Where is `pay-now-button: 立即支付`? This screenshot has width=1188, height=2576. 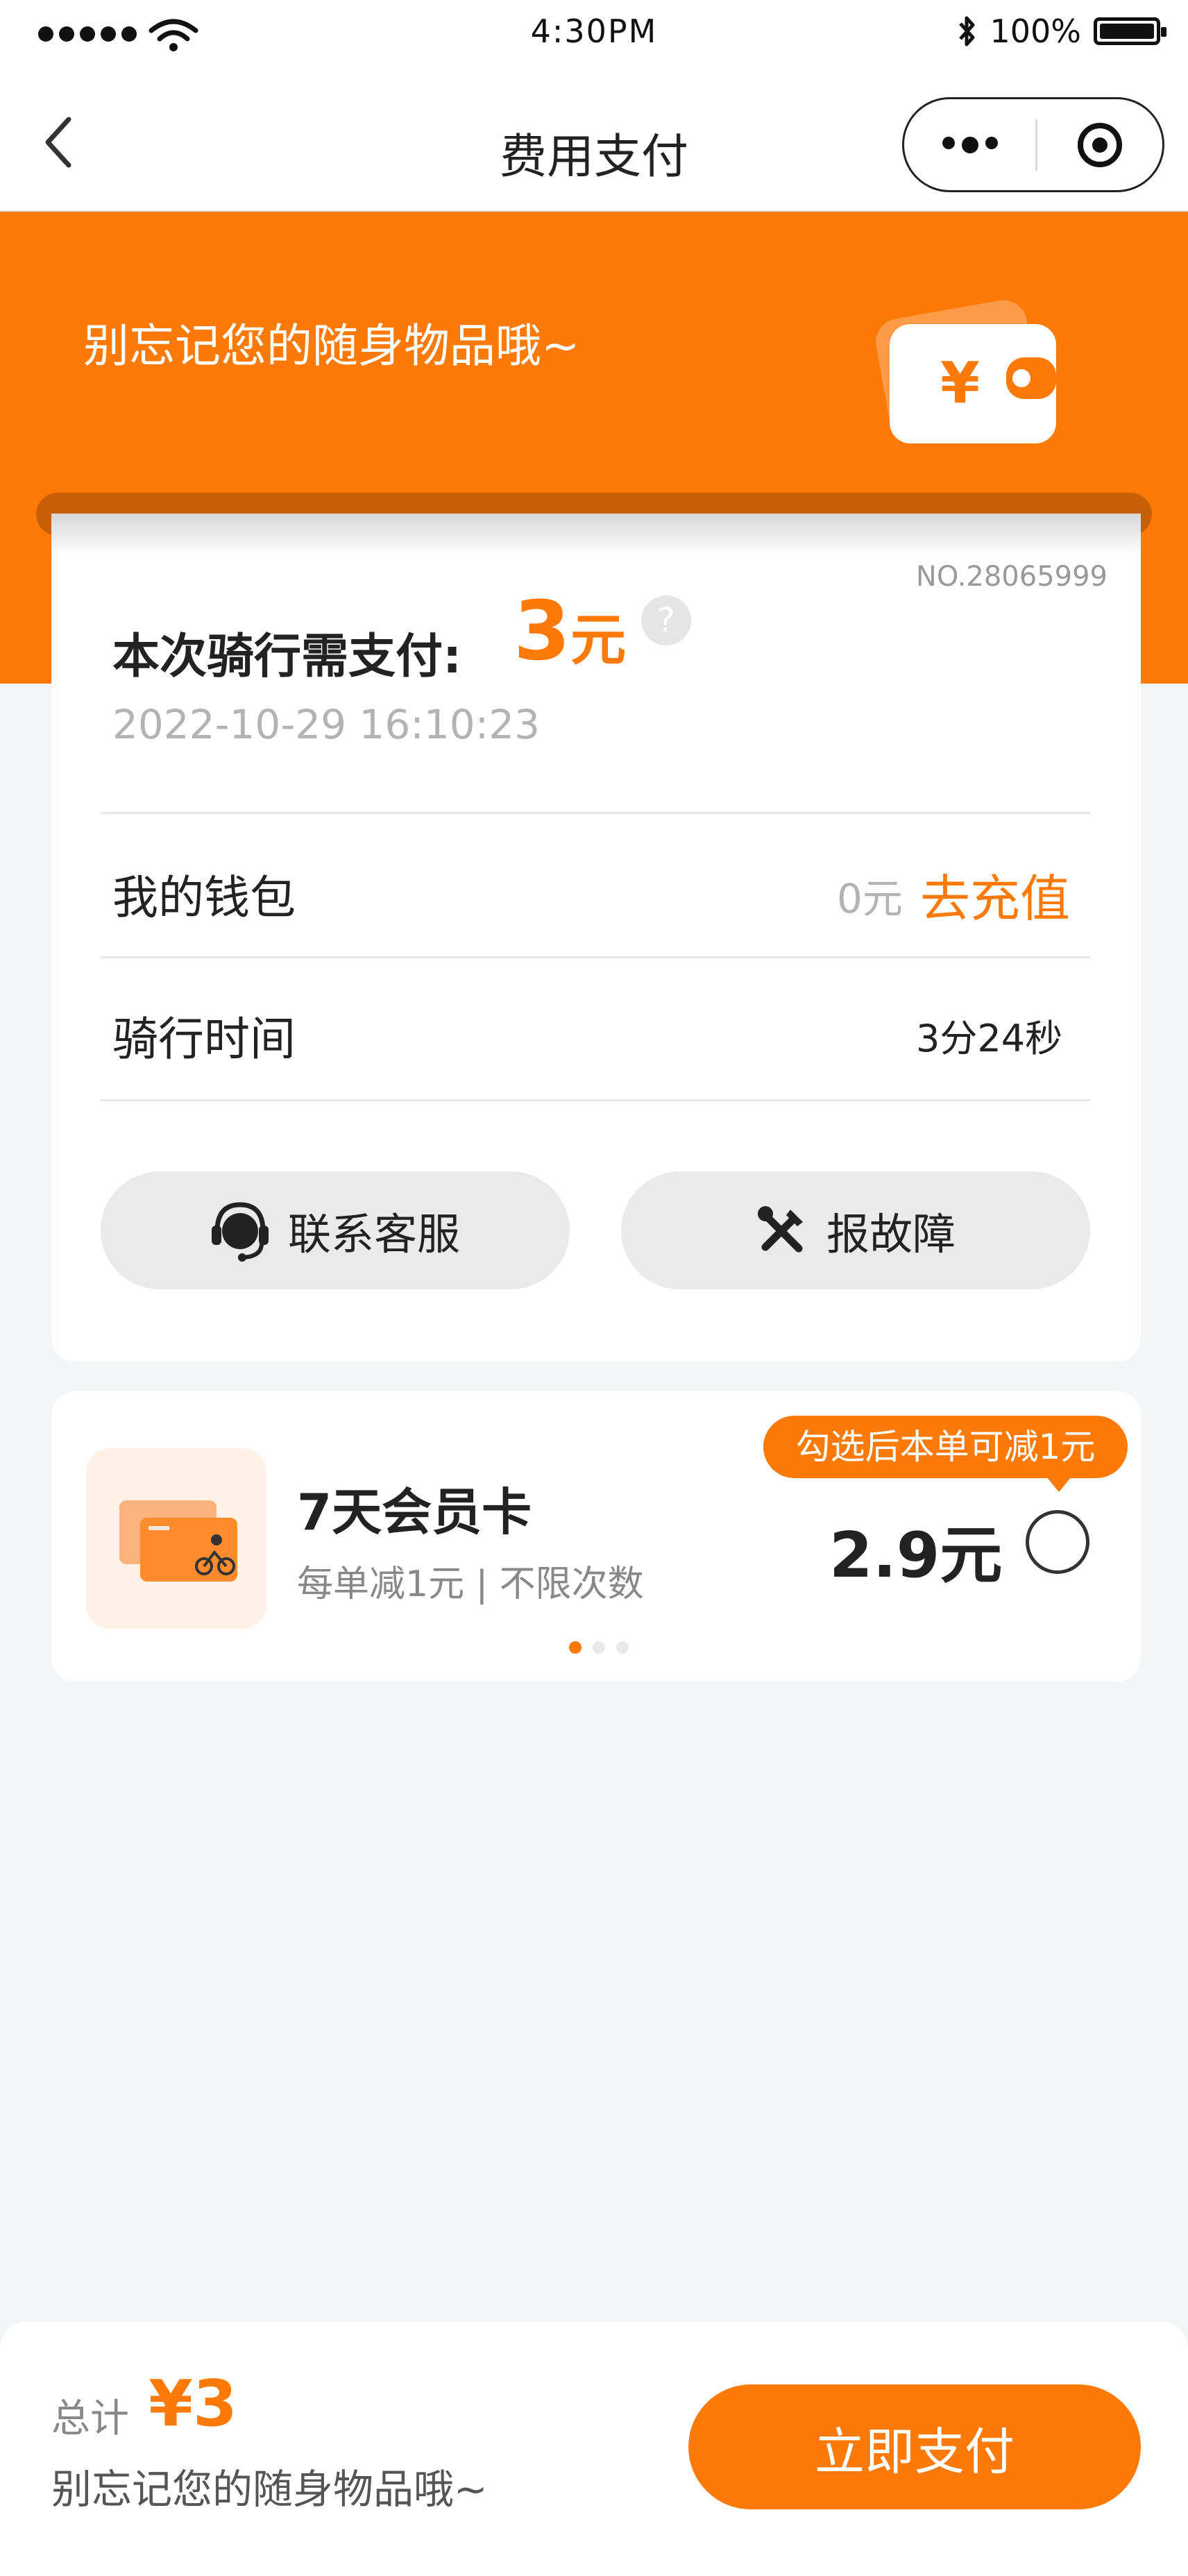
pay-now-button: 立即支付 is located at coordinates (914, 2446).